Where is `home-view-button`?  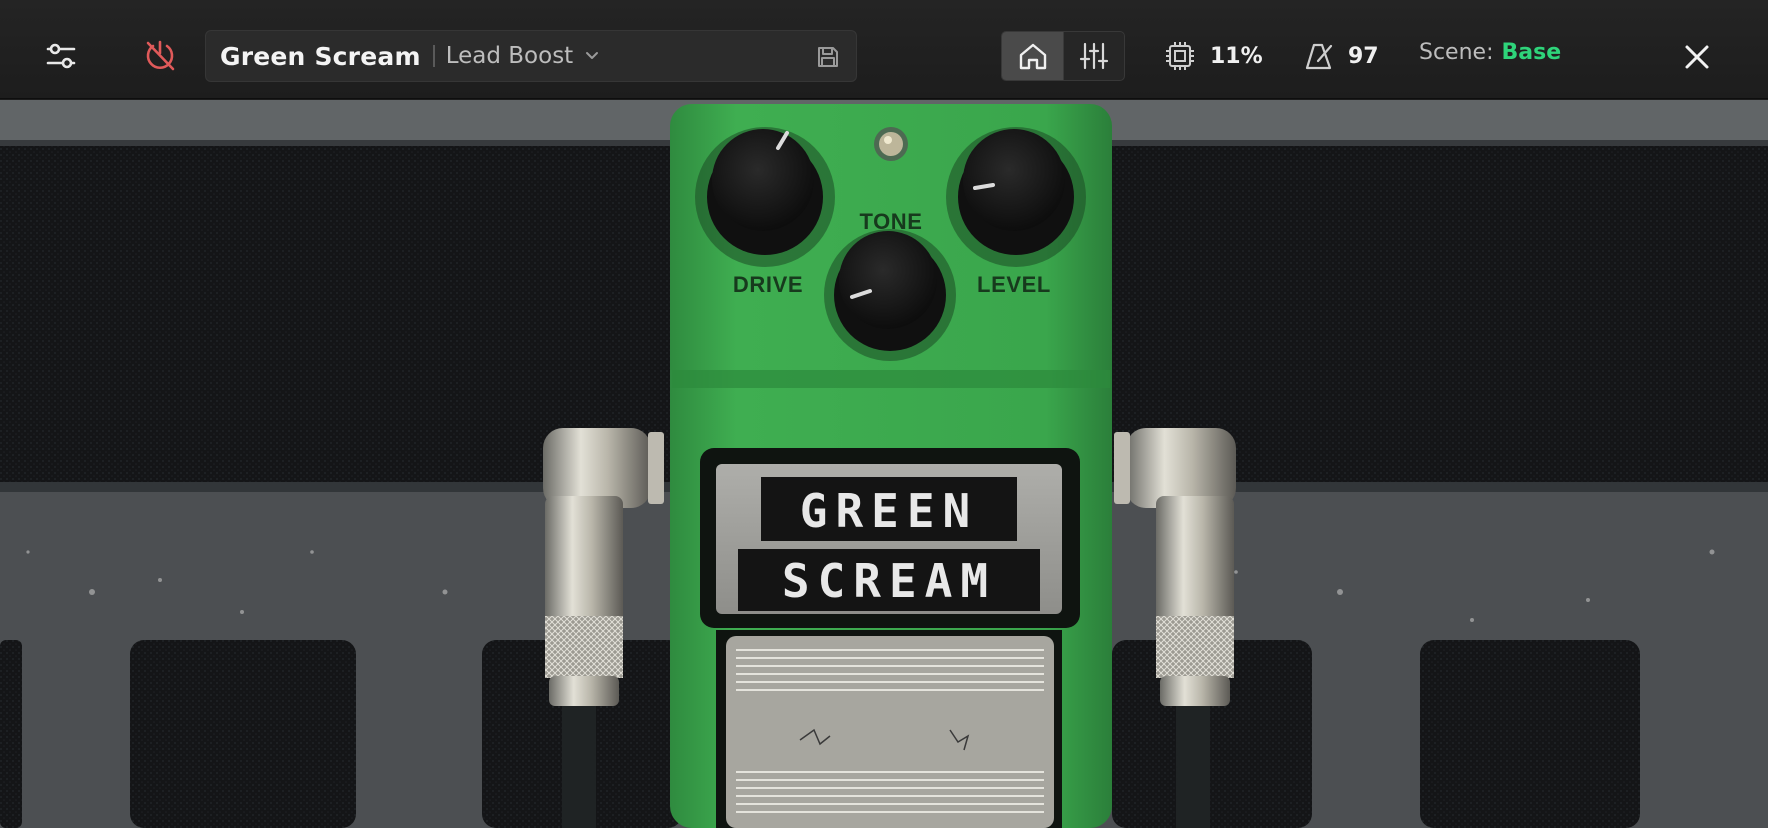
home-view-button is located at coordinates (1032, 56).